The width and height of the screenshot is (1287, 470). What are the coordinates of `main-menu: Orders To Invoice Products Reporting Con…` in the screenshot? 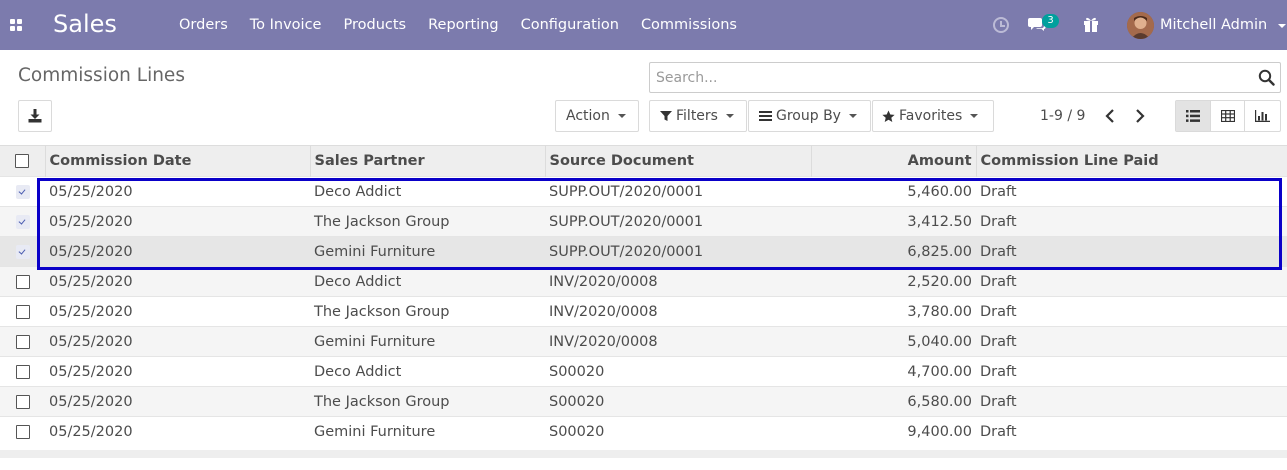 It's located at (458, 25).